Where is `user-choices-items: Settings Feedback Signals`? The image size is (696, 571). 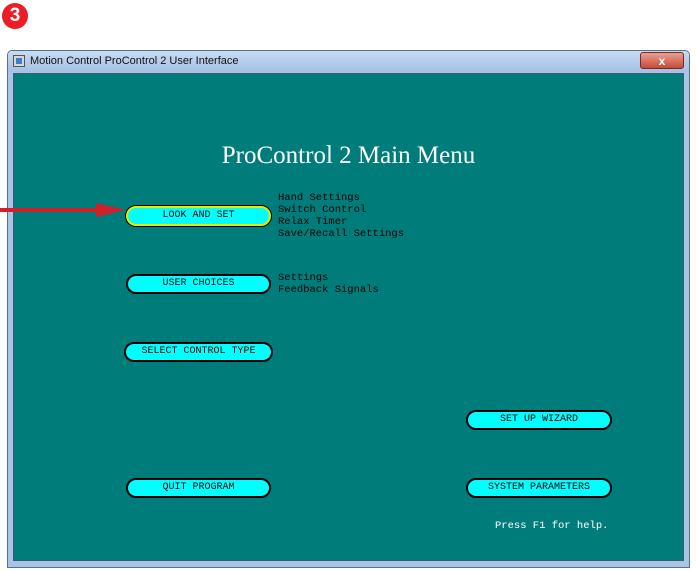 user-choices-items: Settings Feedback Signals is located at coordinates (328, 284).